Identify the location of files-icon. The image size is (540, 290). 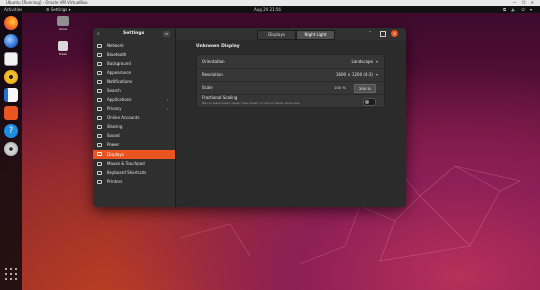
(11, 59).